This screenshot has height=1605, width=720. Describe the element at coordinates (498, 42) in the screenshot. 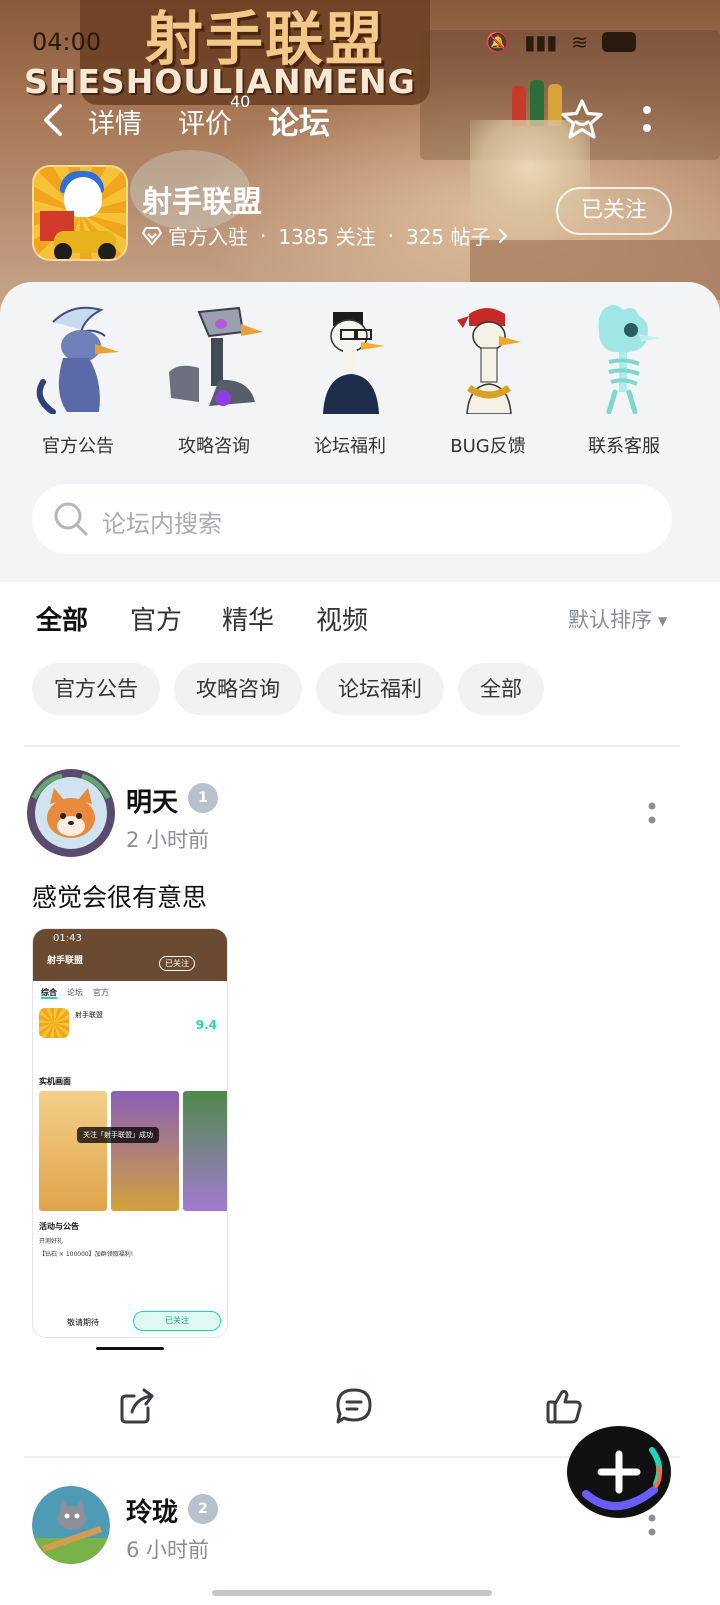

I see `mute-icon: 🔕` at that location.